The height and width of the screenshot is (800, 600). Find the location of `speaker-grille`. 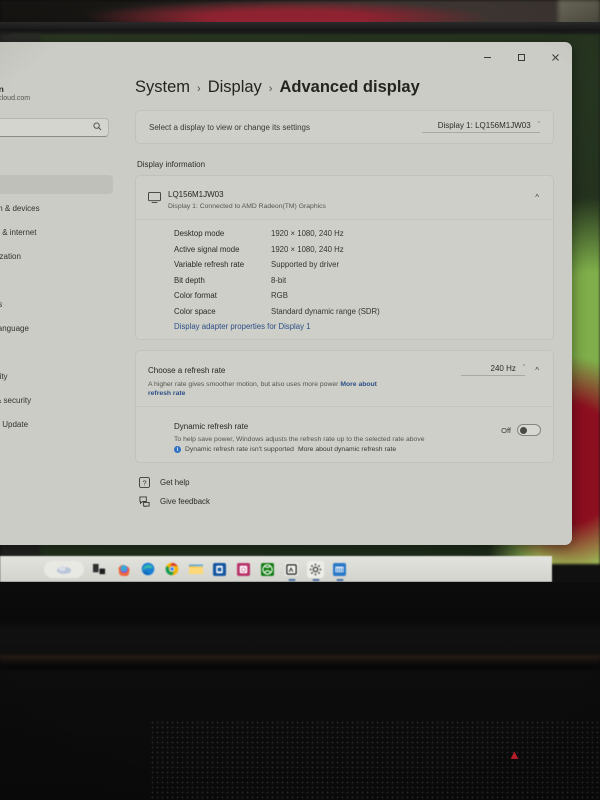

speaker-grille is located at coordinates (375, 760).